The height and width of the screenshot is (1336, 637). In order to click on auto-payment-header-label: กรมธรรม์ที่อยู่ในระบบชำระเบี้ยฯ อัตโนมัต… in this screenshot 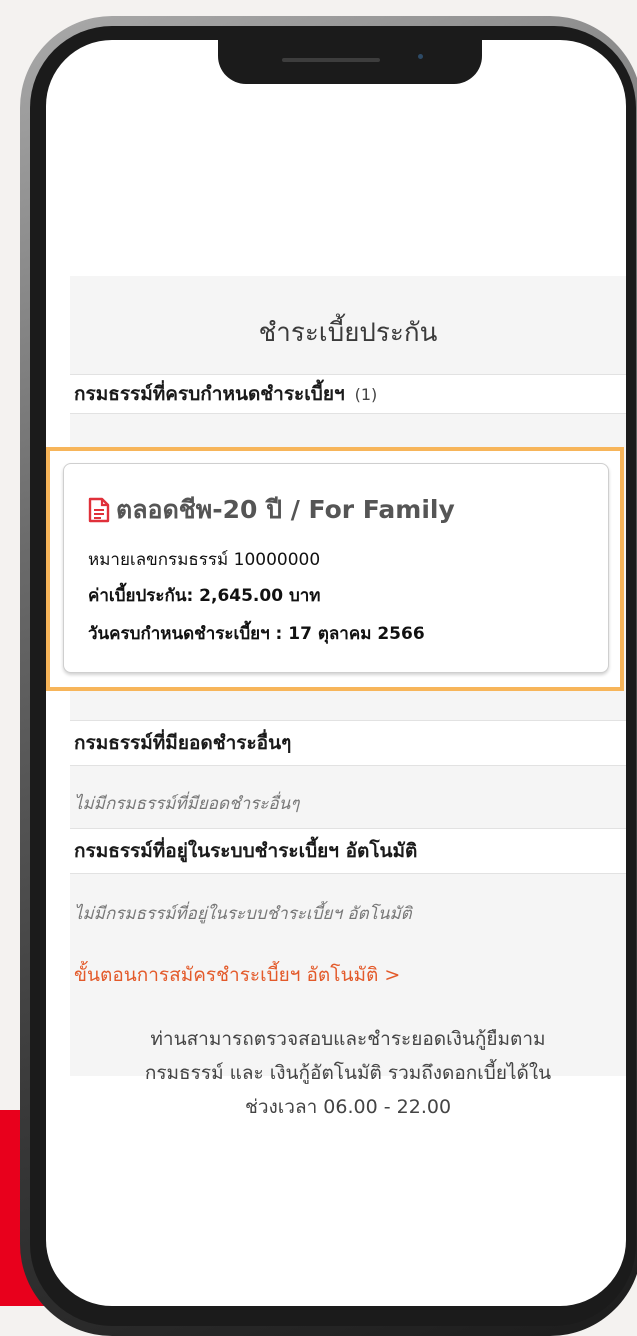, I will do `click(246, 851)`.